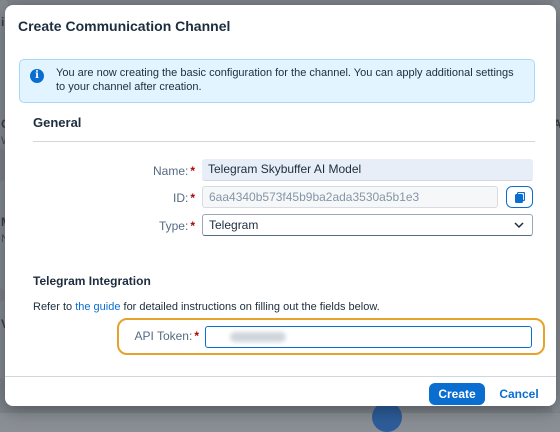 This screenshot has width=560, height=432. Describe the element at coordinates (350, 197) in the screenshot. I see `id-input: 6aa4340b573f45b9ba2ada3530a5b1e3` at that location.